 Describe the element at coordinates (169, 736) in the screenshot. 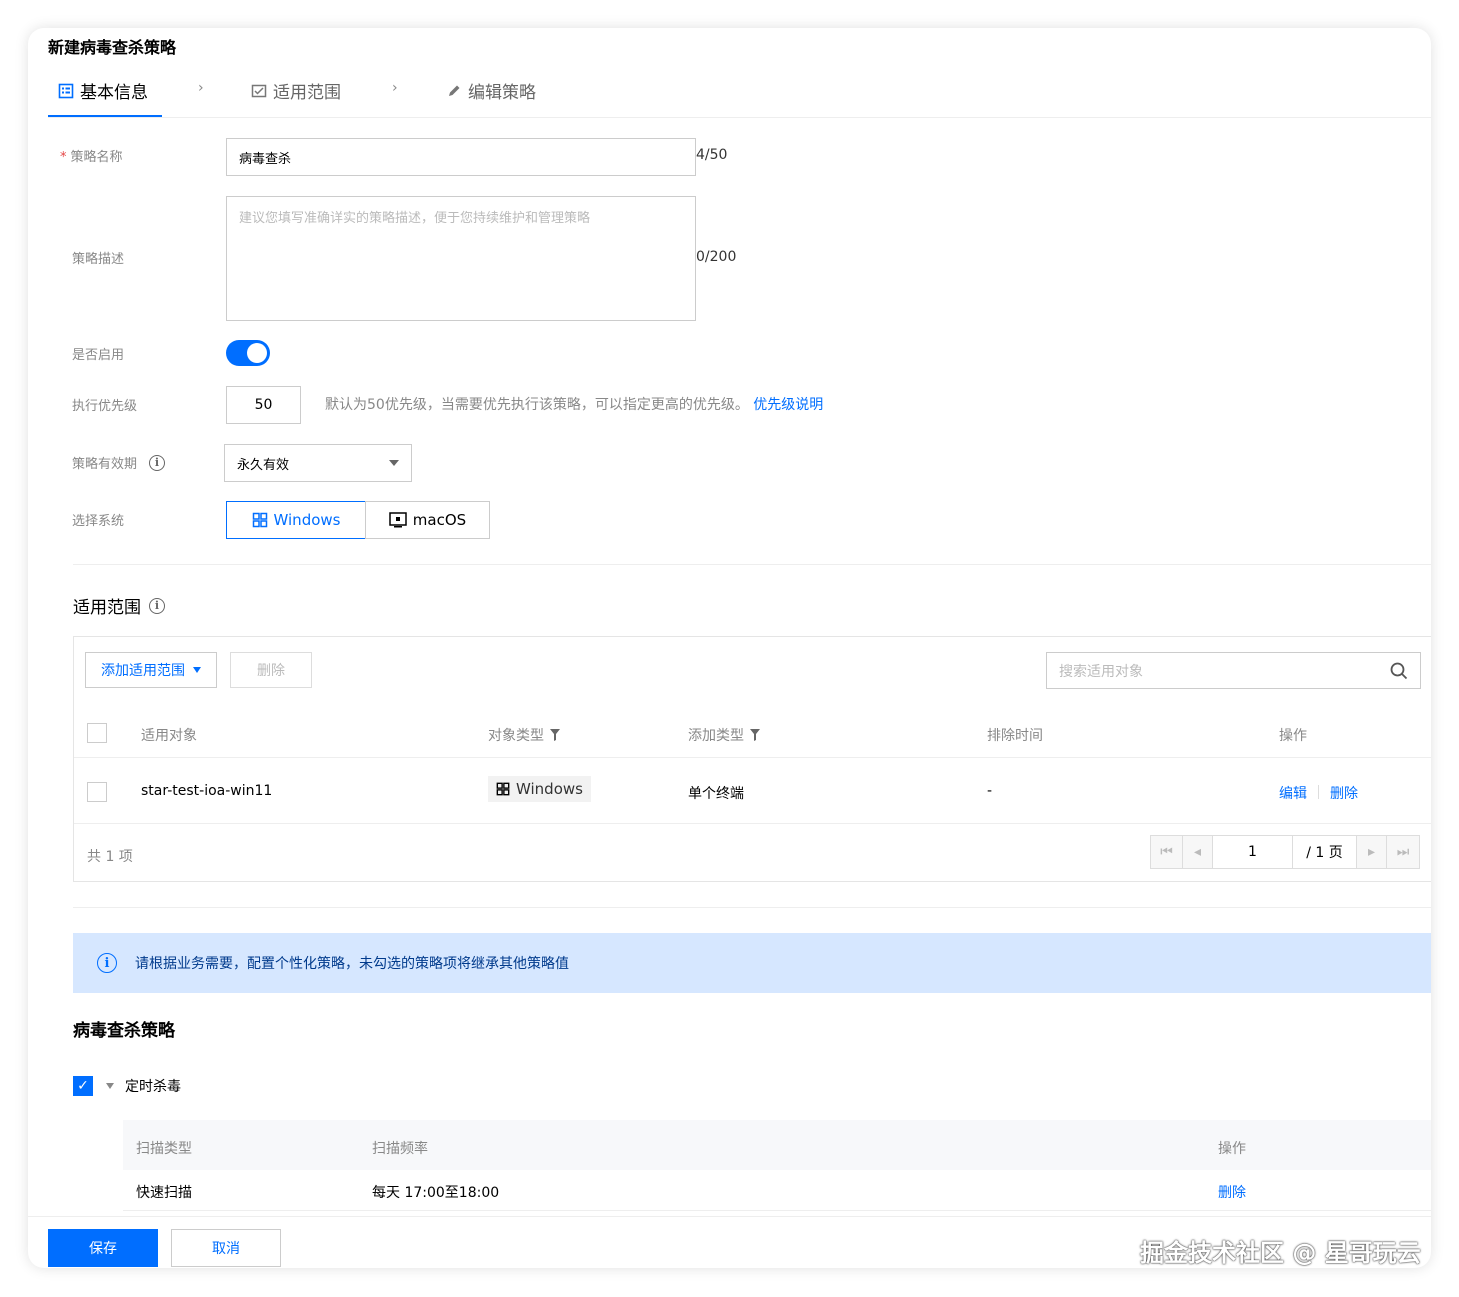

I see `column-header-target: 适用对象` at that location.